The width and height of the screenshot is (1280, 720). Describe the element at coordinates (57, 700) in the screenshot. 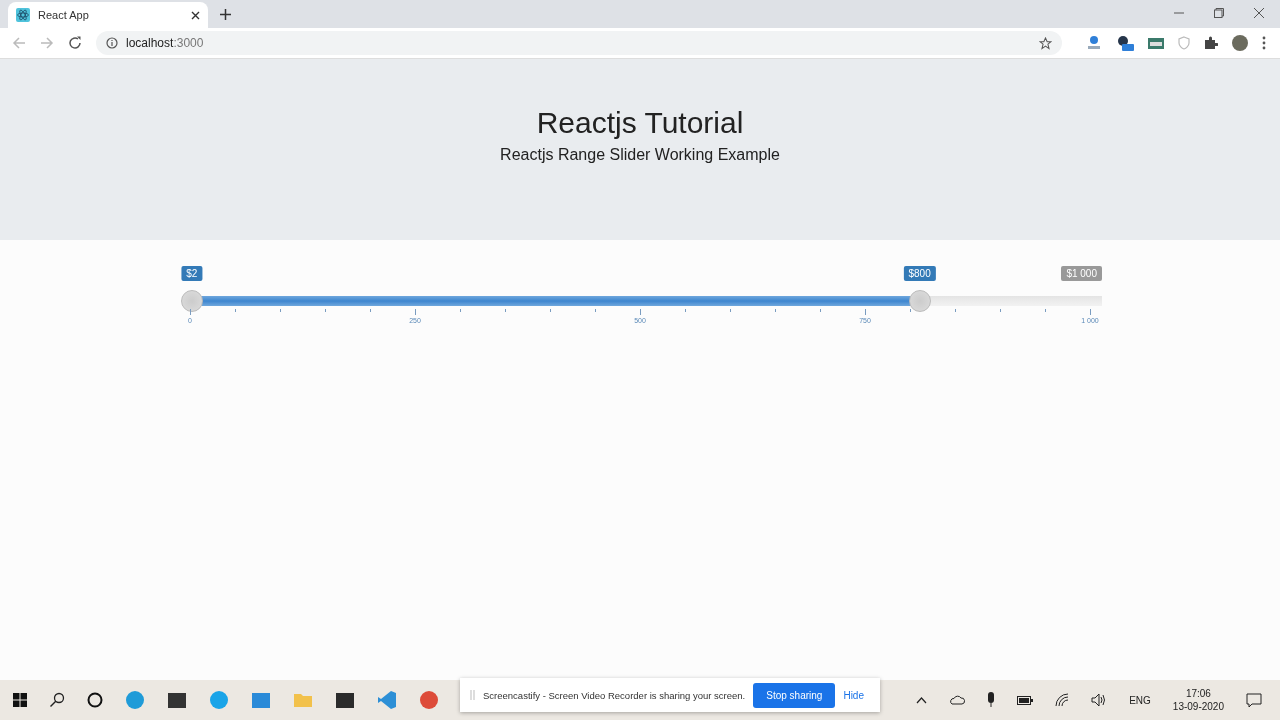

I see `search-icon` at that location.